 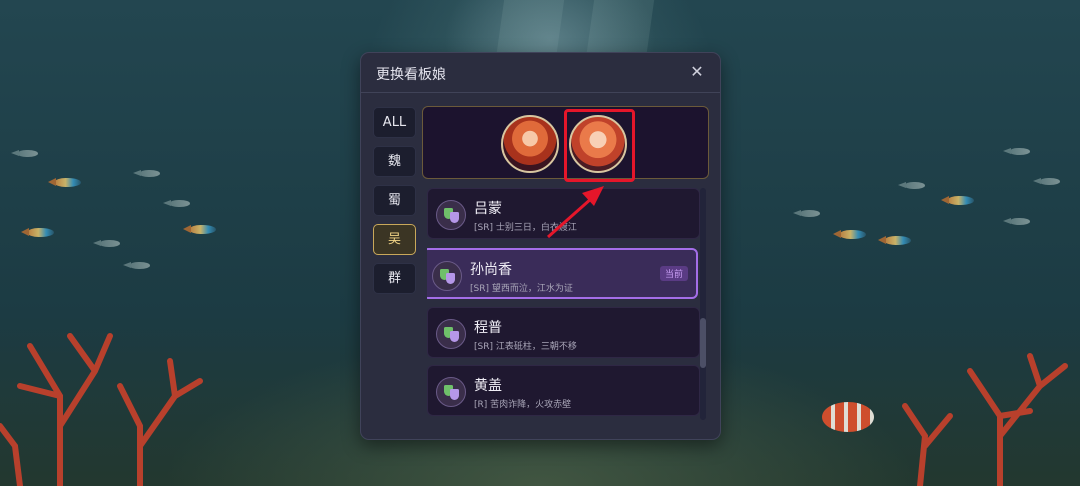 What do you see at coordinates (703, 343) in the screenshot?
I see `scrollbar-thumb` at bounding box center [703, 343].